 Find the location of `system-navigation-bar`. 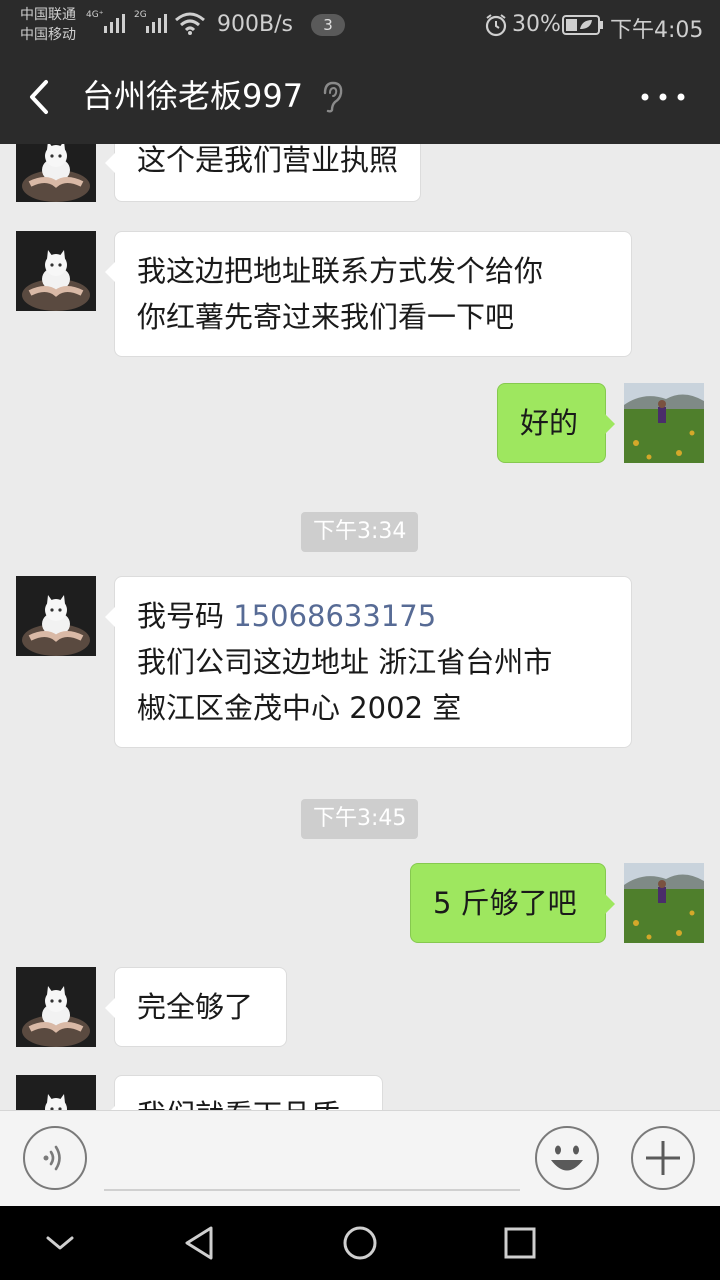

system-navigation-bar is located at coordinates (360, 1243).